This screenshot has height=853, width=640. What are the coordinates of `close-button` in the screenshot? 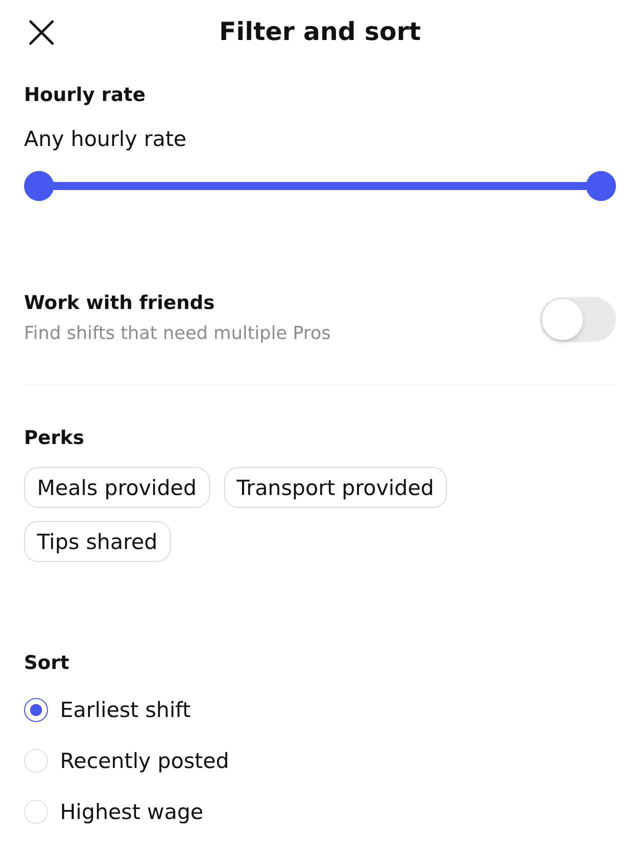 It's located at (41, 32).